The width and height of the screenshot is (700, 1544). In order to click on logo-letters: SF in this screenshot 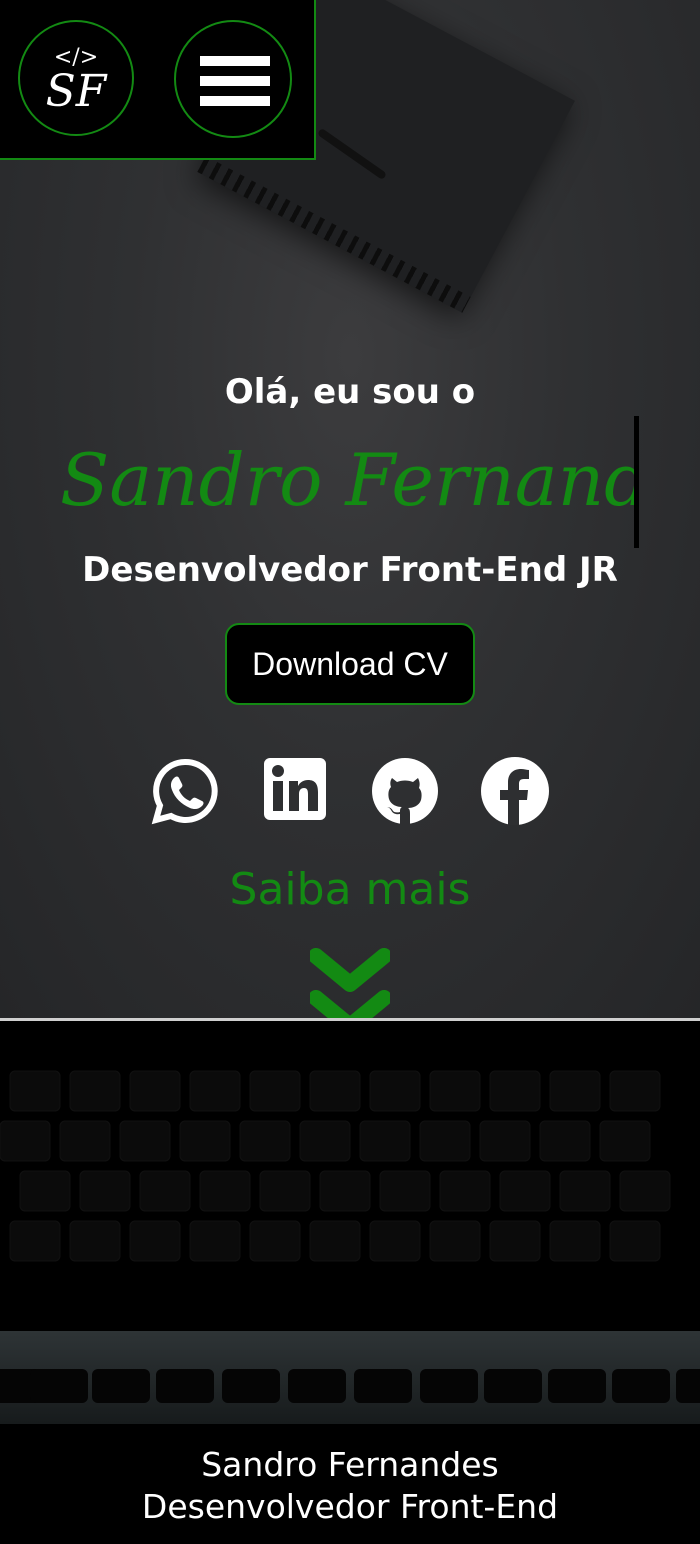, I will do `click(76, 91)`.